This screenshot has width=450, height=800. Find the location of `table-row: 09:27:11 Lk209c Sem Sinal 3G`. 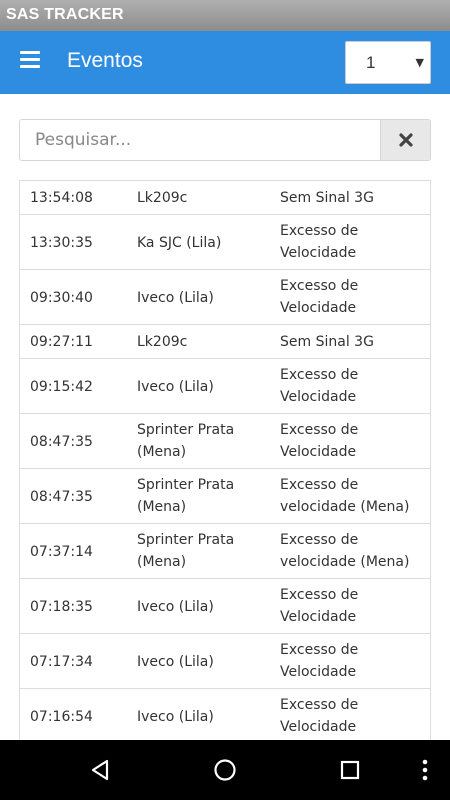

table-row: 09:27:11 Lk209c Sem Sinal 3G is located at coordinates (225, 342).